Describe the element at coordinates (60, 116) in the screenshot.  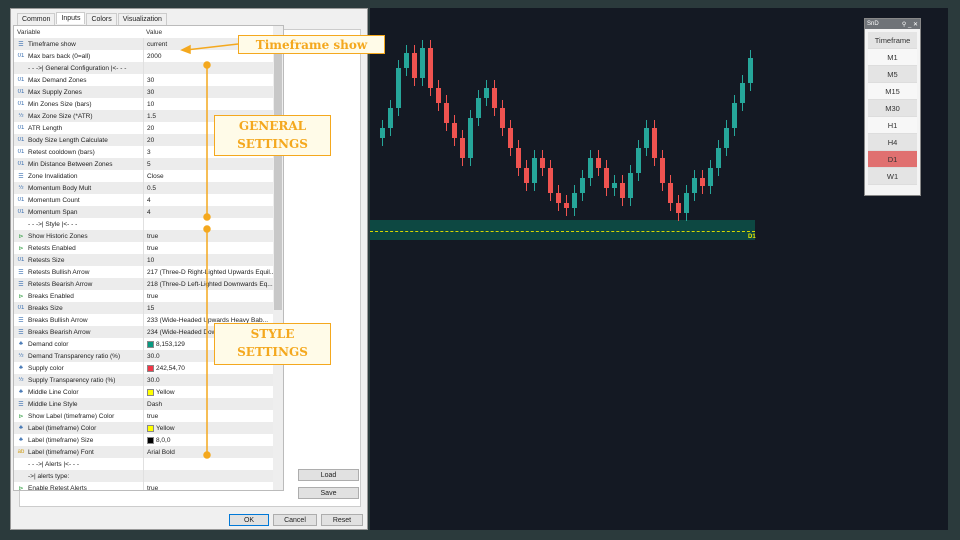
I see `variable-name: Max Zone Size (*ATR)` at that location.